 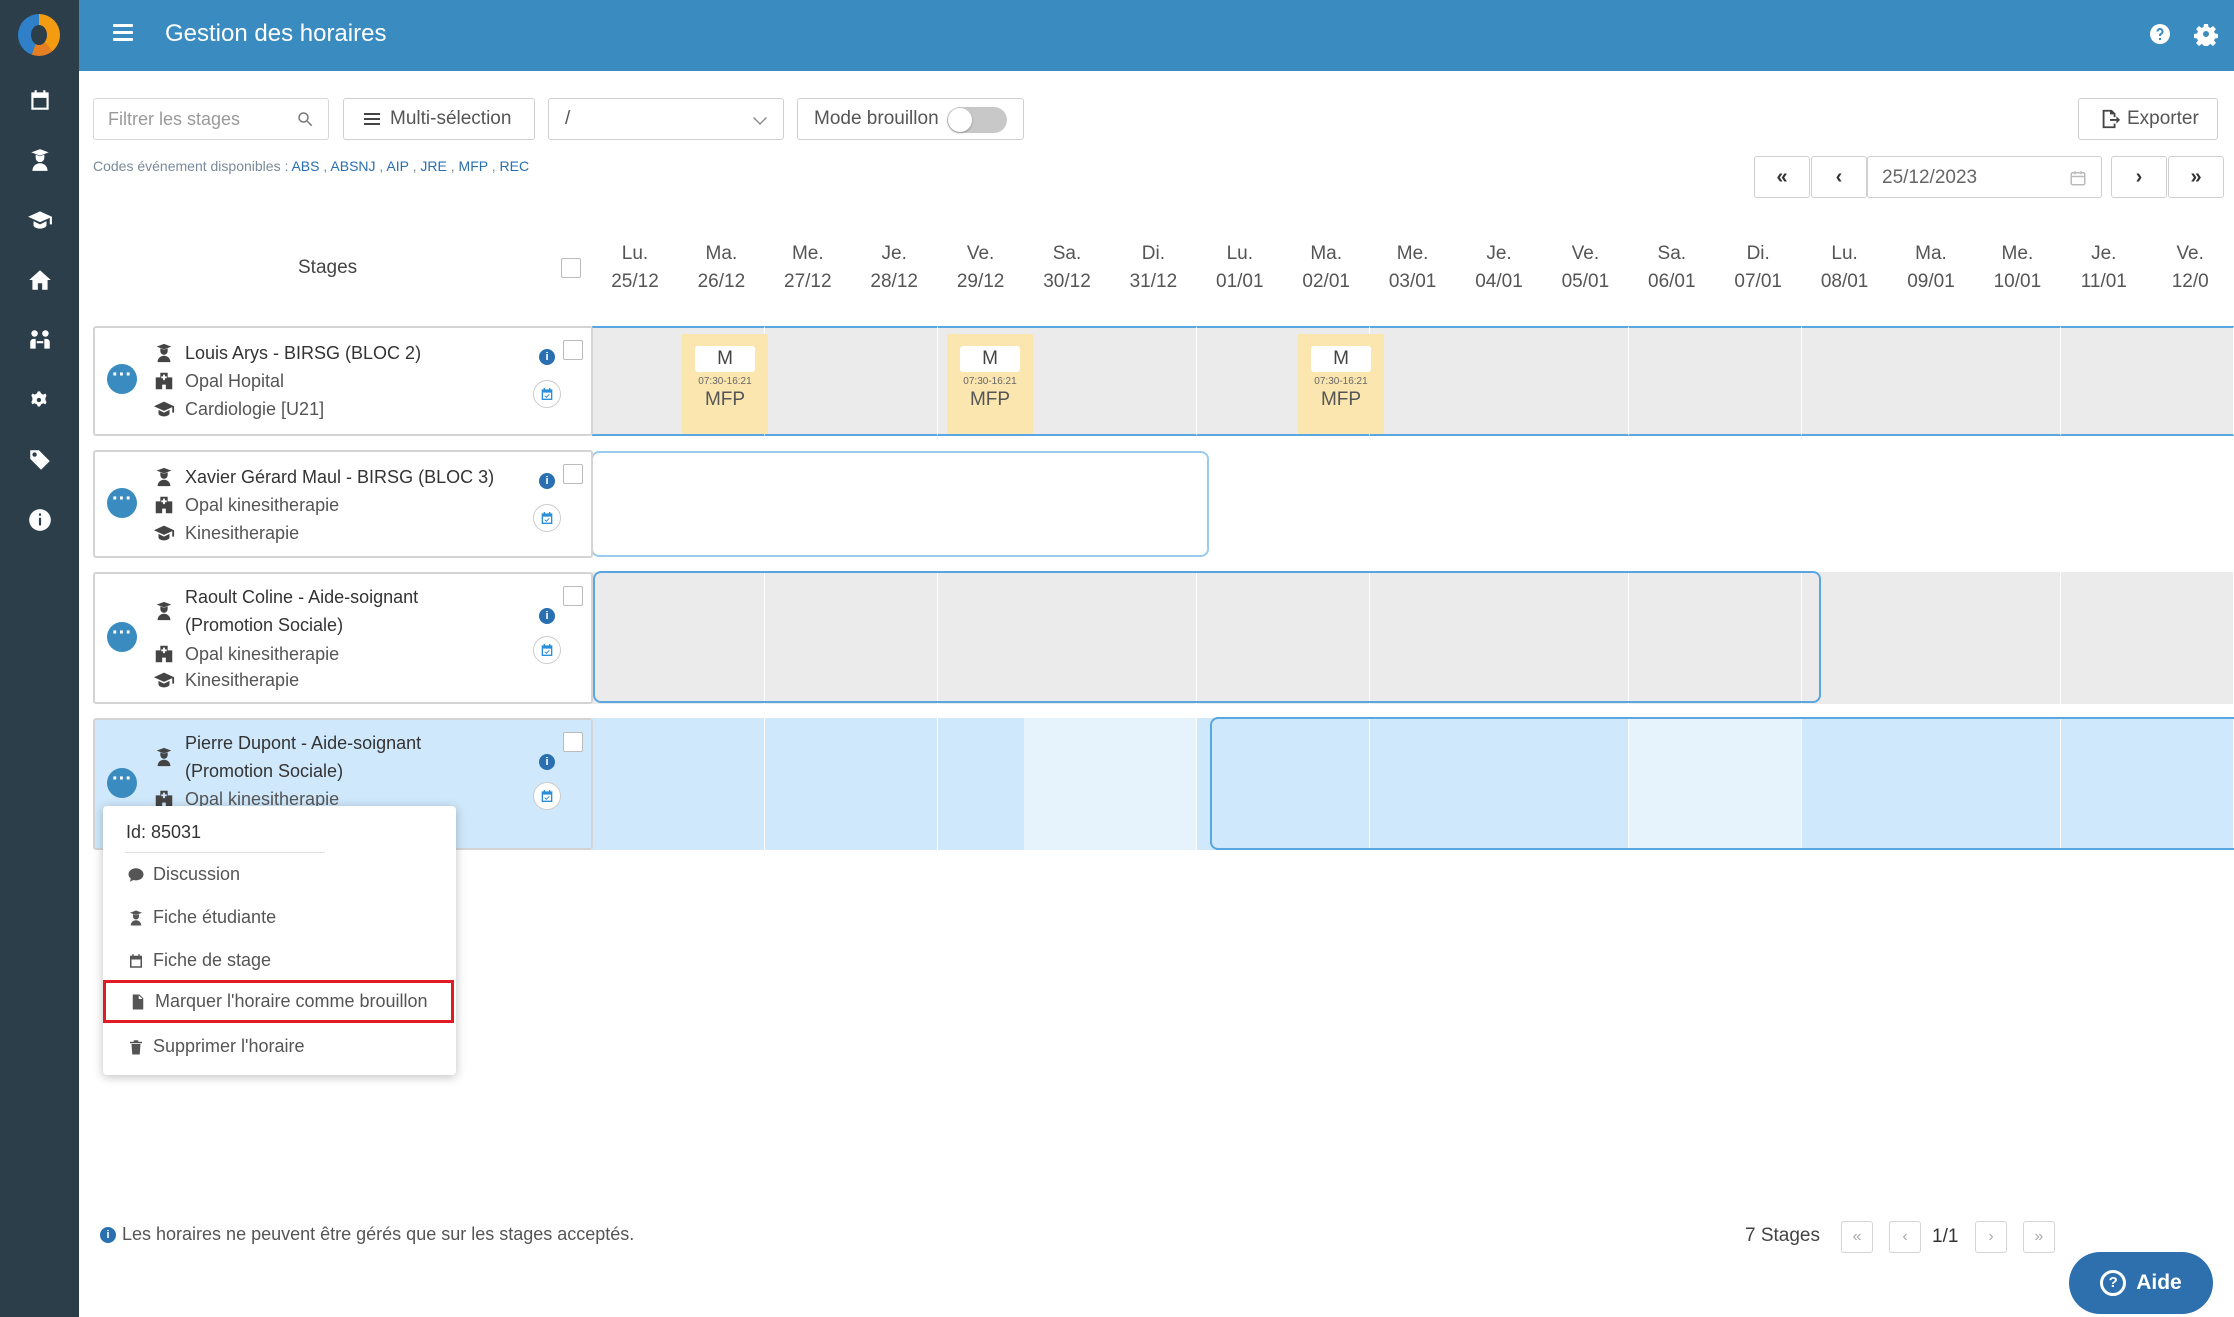 I want to click on code-link: ABSNJ, so click(x=352, y=166).